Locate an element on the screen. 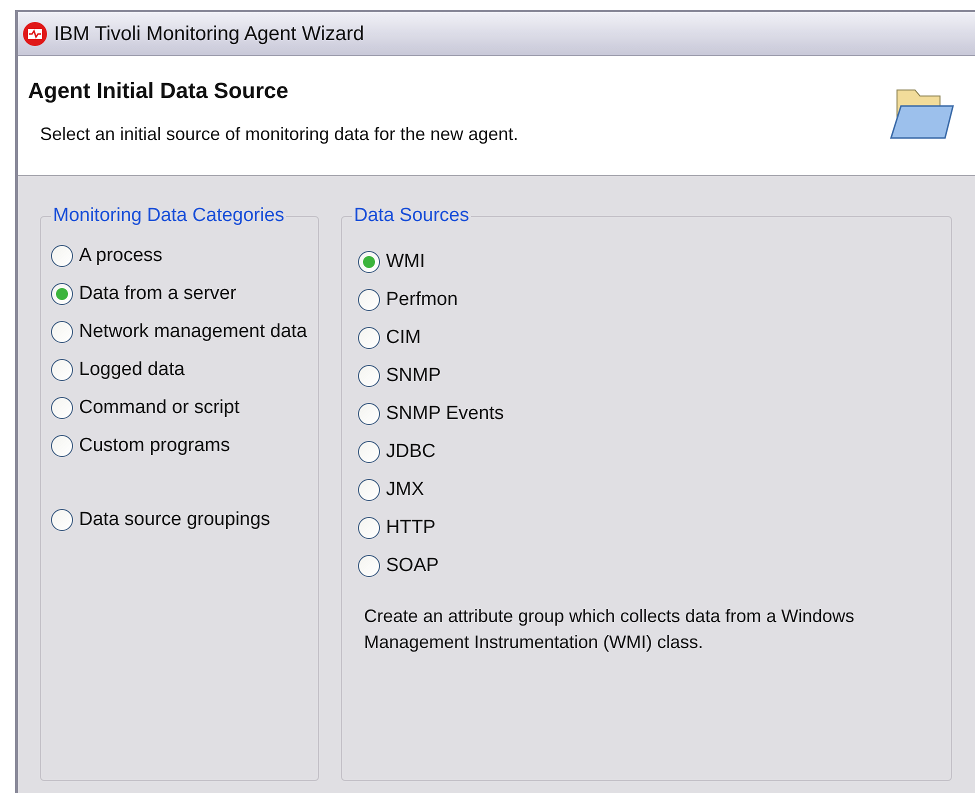 The image size is (975, 793). radio-option: Logged data is located at coordinates (184, 370).